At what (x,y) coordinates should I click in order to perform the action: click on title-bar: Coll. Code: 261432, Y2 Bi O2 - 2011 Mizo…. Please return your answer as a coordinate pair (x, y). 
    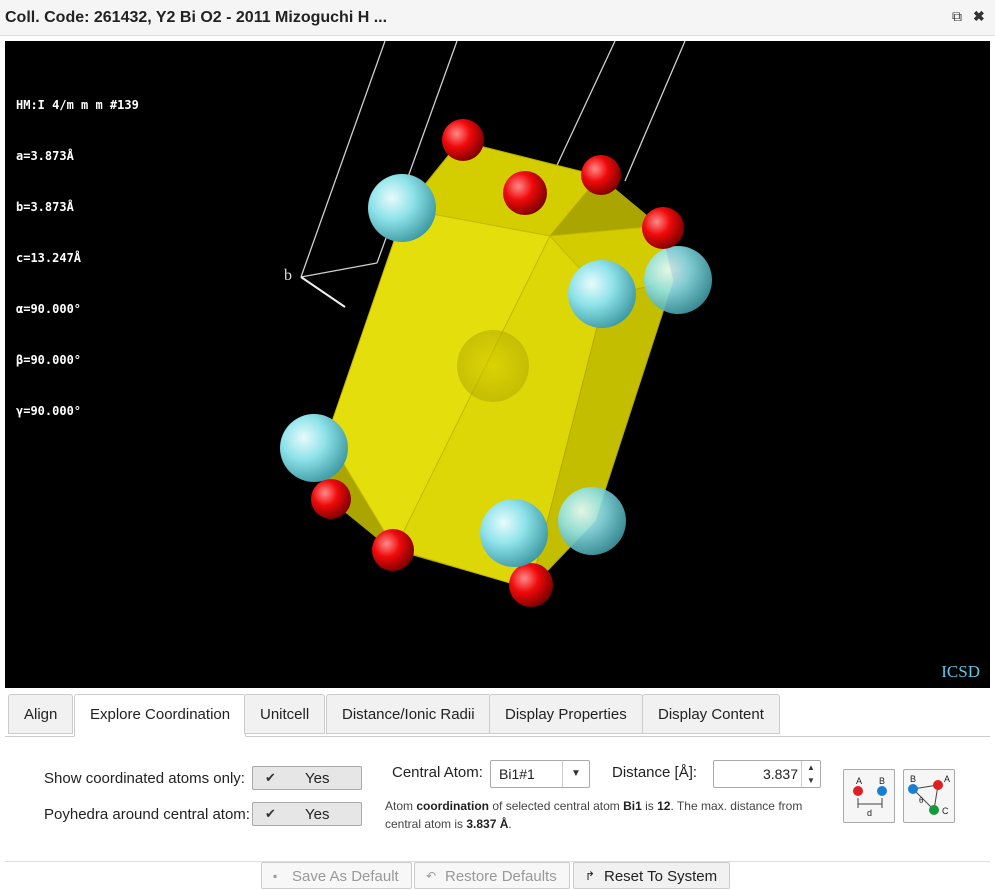
    Looking at the image, I should click on (497, 18).